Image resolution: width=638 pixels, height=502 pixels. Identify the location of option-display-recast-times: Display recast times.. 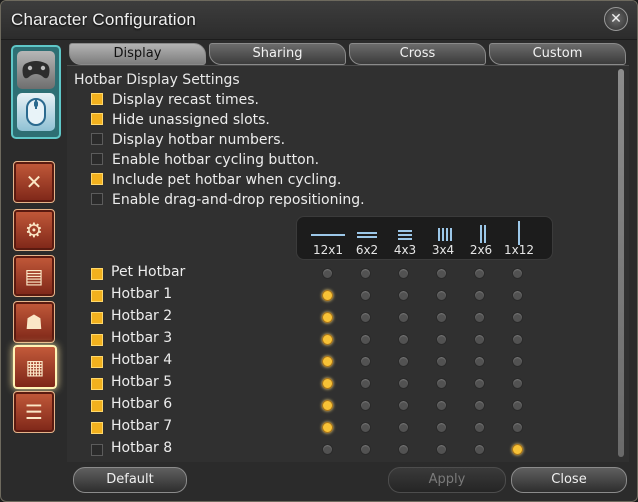
(175, 102).